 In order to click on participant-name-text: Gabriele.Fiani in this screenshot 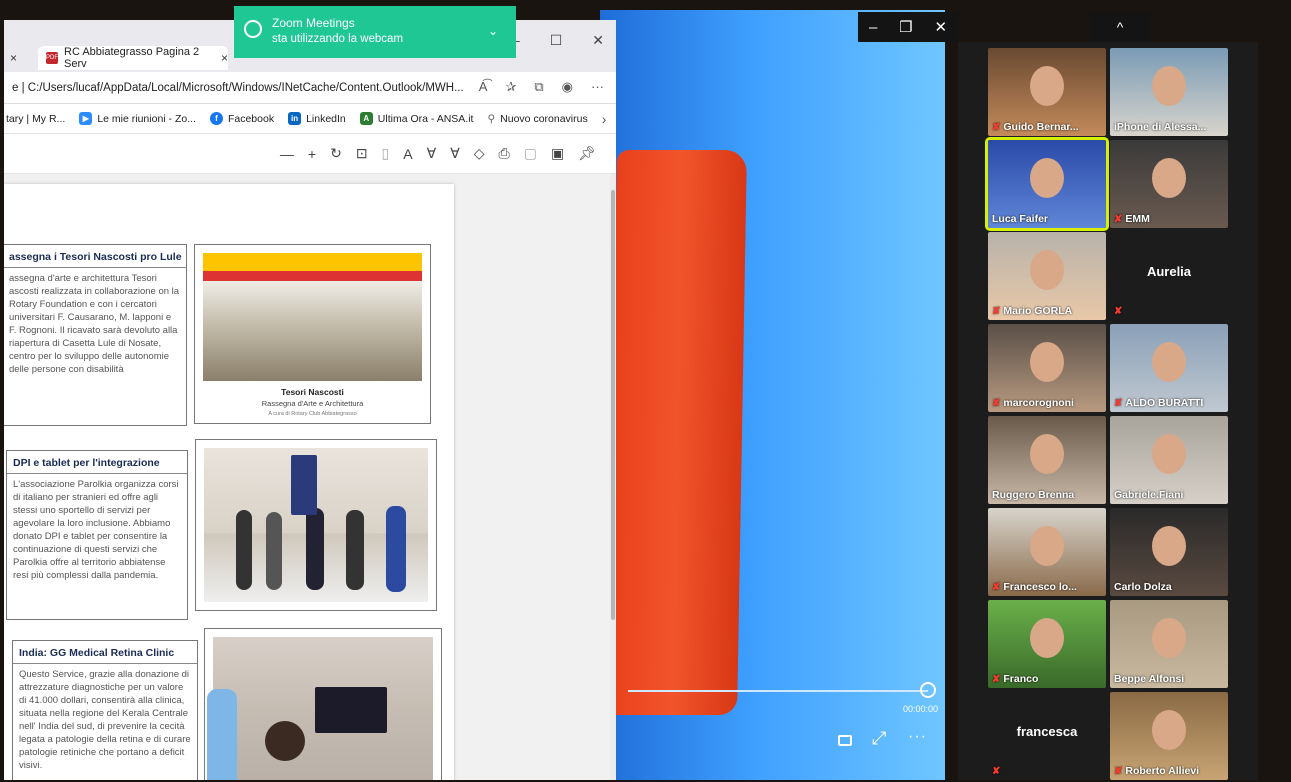, I will do `click(1149, 495)`.